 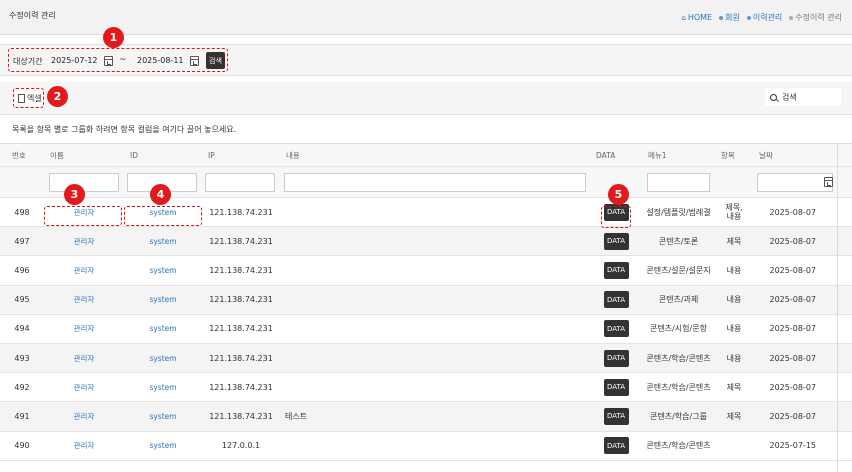 What do you see at coordinates (160, 194) in the screenshot?
I see `annotation-marker: 4` at bounding box center [160, 194].